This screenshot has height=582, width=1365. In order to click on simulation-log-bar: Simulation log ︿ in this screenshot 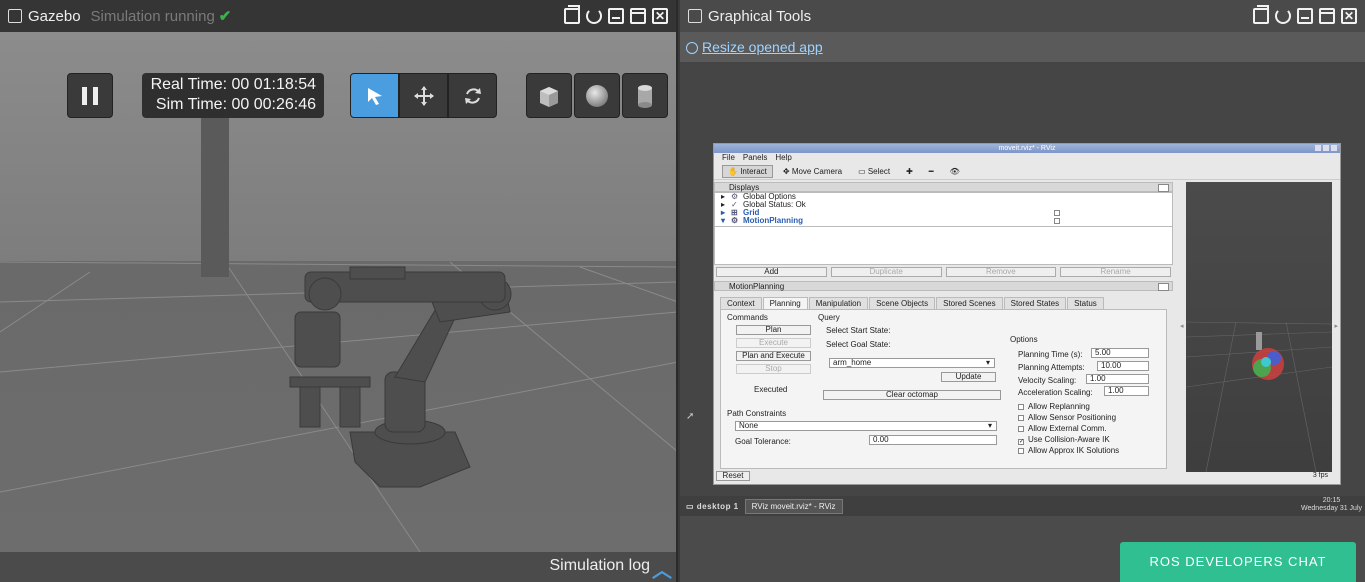, I will do `click(338, 567)`.